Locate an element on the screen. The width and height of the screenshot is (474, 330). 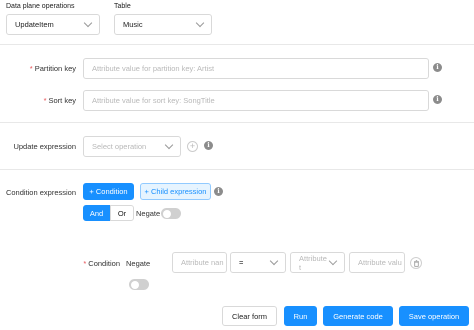
operator-select: = is located at coordinates (258, 262).